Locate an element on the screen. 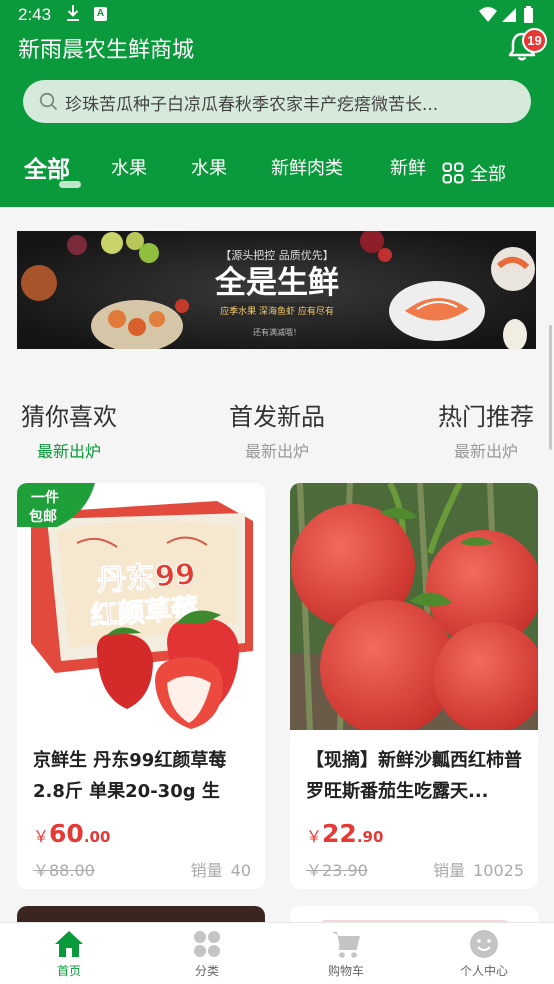 This screenshot has height=984, width=554. tab-label: 分类 is located at coordinates (206, 971).